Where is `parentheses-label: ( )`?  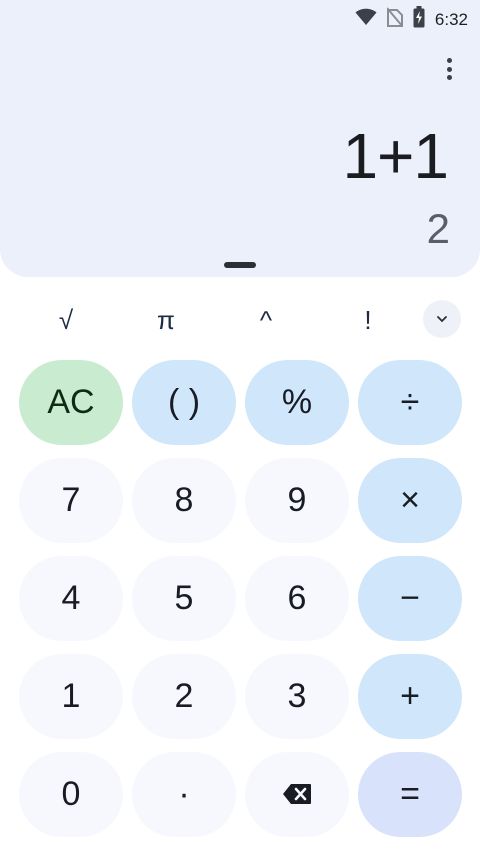
parentheses-label: ( ) is located at coordinates (184, 402).